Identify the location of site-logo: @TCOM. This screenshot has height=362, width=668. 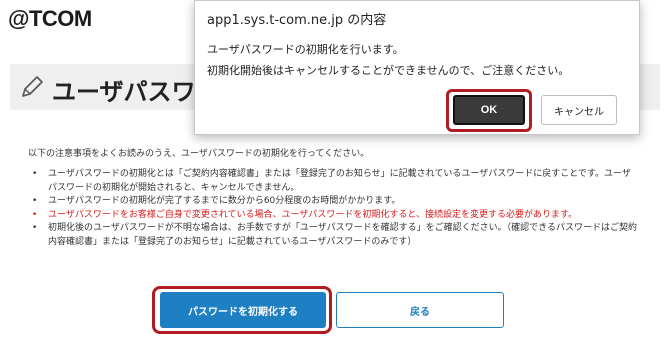
(50, 18).